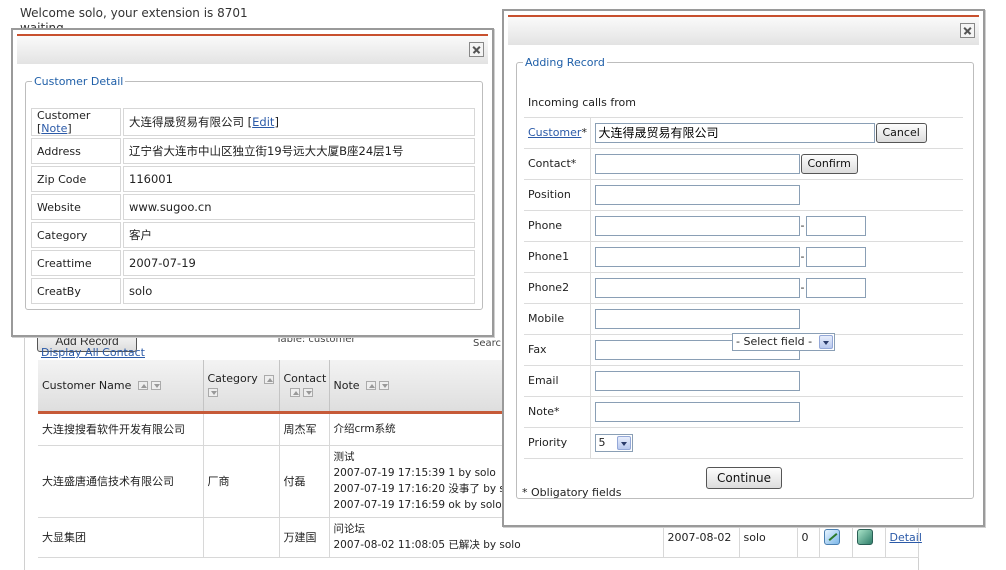  I want to click on obligatory-fields-note: * Obligatory fields, so click(572, 492).